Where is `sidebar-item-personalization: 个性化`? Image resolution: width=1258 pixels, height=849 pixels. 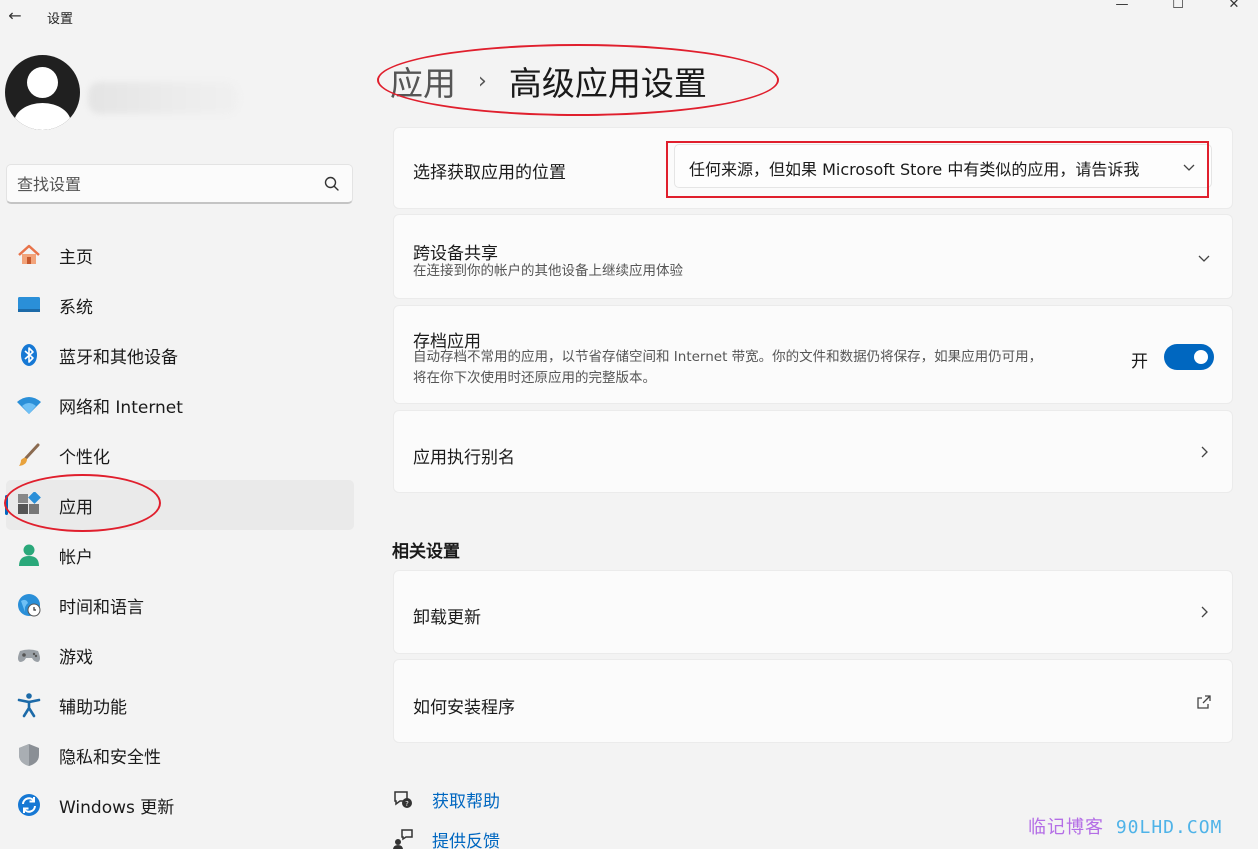 sidebar-item-personalization: 个性化 is located at coordinates (180, 455).